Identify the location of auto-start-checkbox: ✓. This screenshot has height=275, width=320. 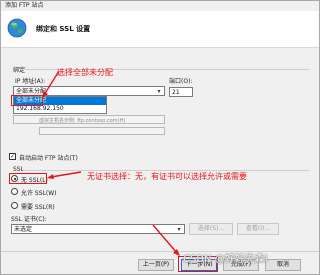
(12, 156).